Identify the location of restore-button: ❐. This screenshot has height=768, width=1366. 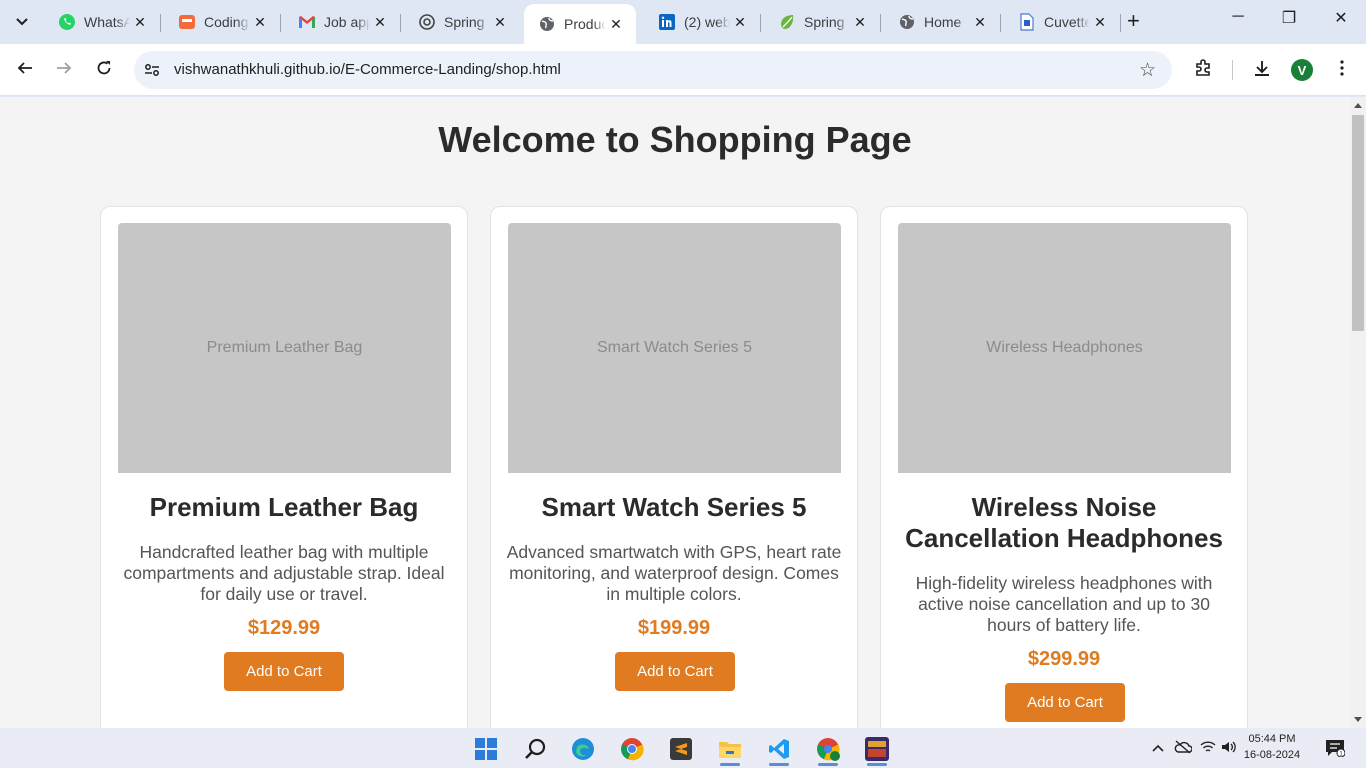
(1289, 18).